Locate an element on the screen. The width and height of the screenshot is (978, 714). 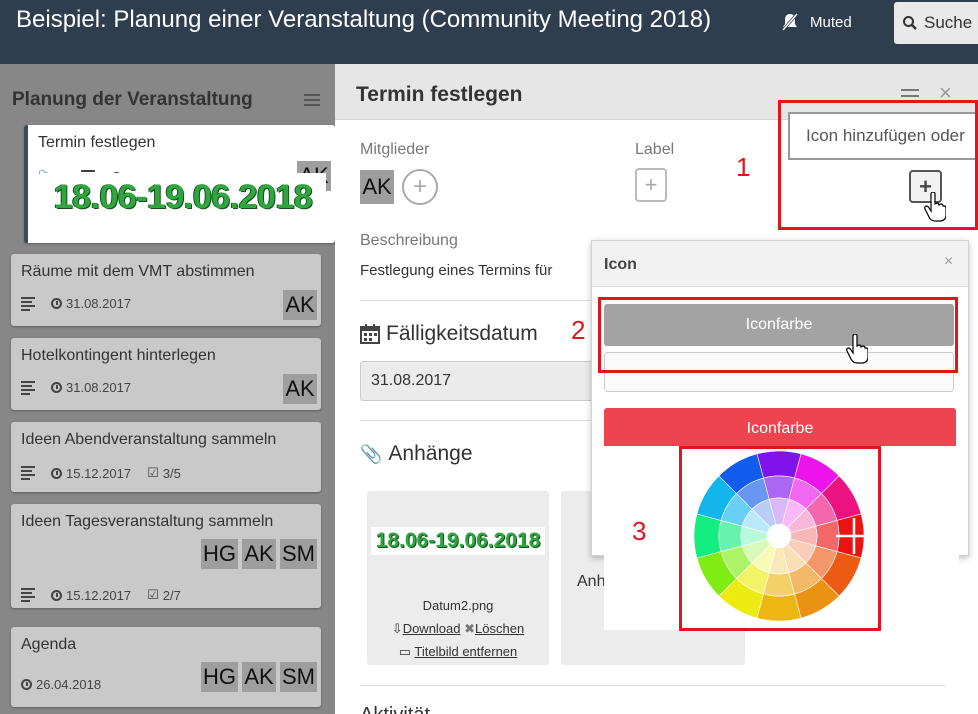
label-label: Label is located at coordinates (655, 149).